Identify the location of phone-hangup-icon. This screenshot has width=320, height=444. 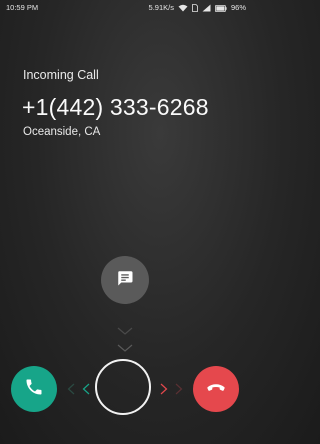
(216, 389).